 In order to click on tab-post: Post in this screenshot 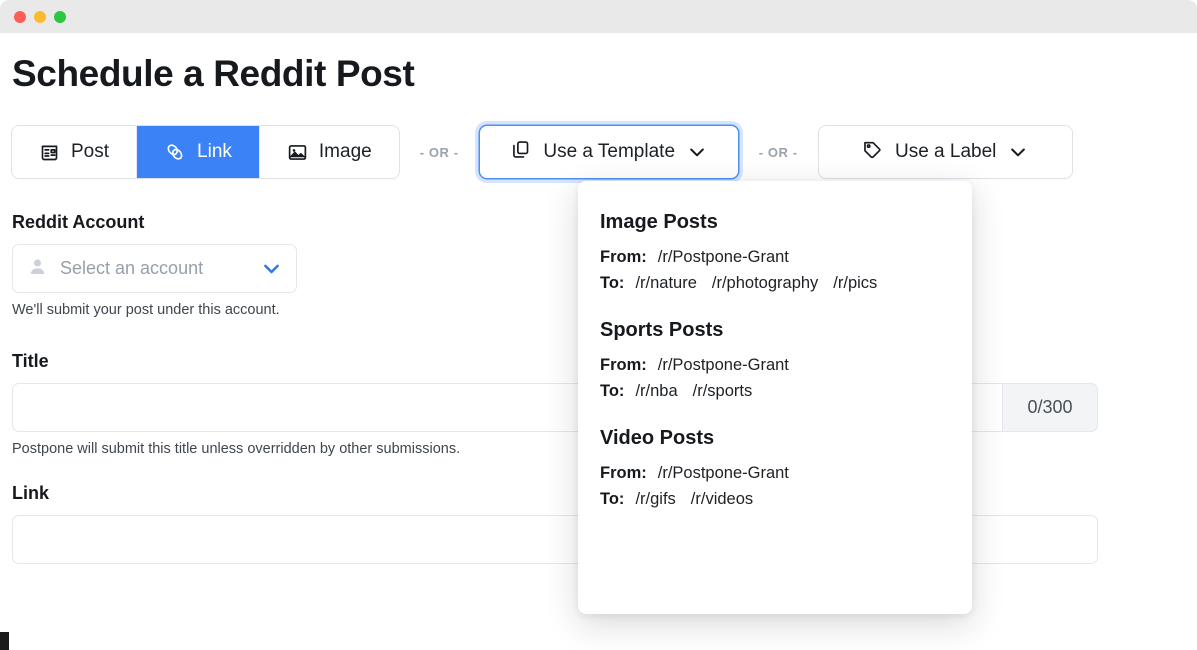, I will do `click(75, 152)`.